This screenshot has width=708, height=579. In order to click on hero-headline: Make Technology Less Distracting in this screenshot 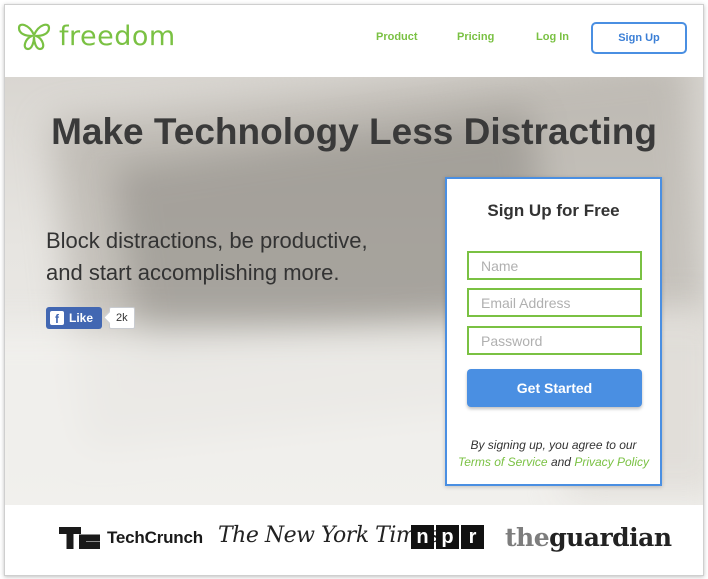, I will do `click(354, 131)`.